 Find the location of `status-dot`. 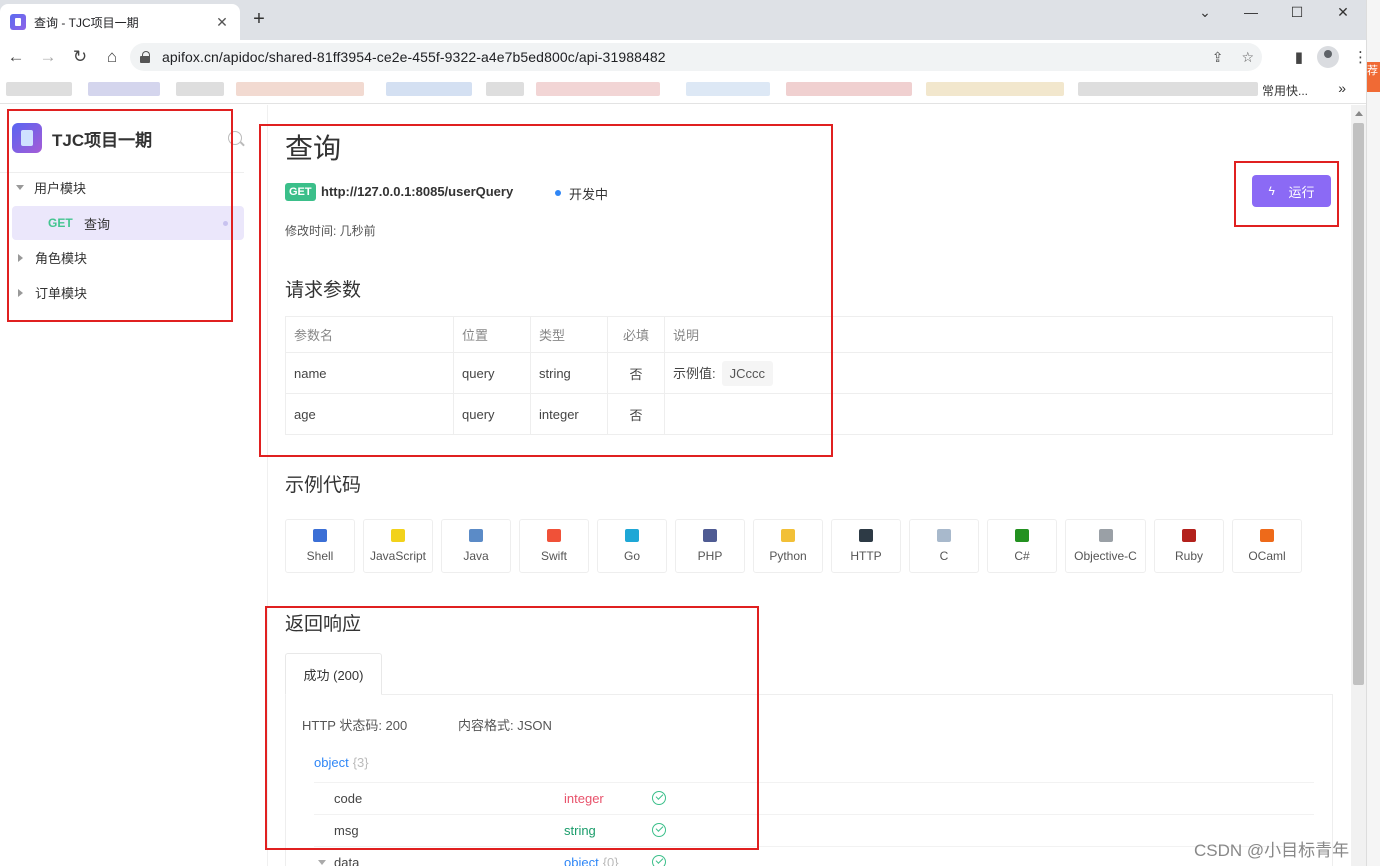

status-dot is located at coordinates (558, 193).